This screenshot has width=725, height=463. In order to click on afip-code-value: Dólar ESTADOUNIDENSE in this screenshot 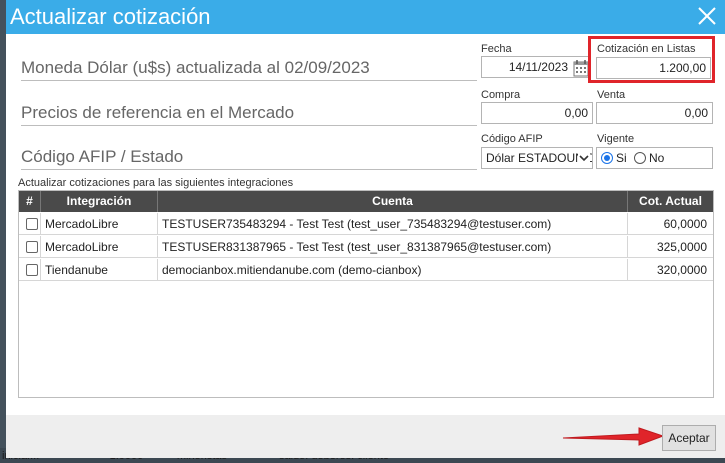, I will do `click(539, 158)`.